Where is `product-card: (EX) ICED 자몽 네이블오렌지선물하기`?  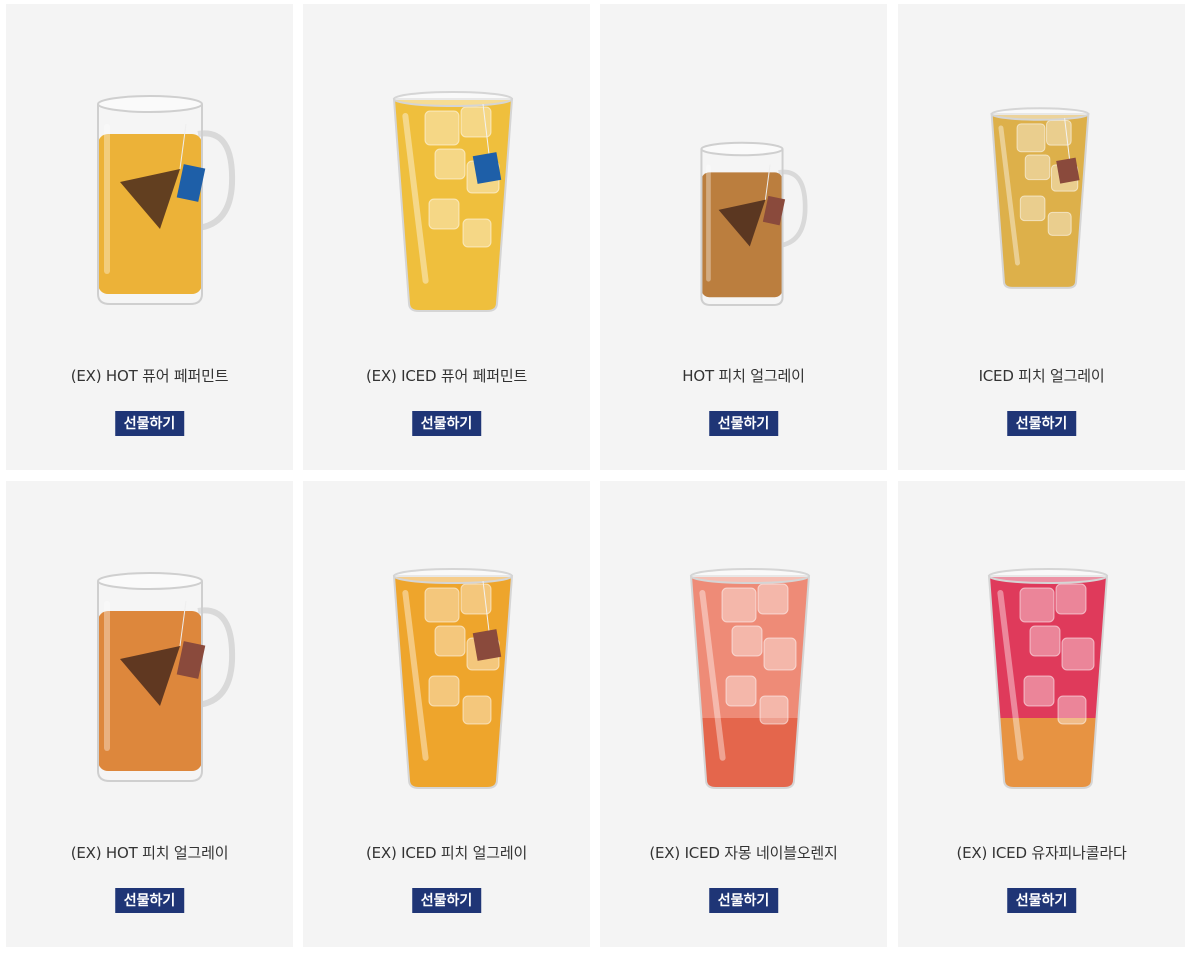
product-card: (EX) ICED 자몽 네이블오렌지선물하기 is located at coordinates (743, 714).